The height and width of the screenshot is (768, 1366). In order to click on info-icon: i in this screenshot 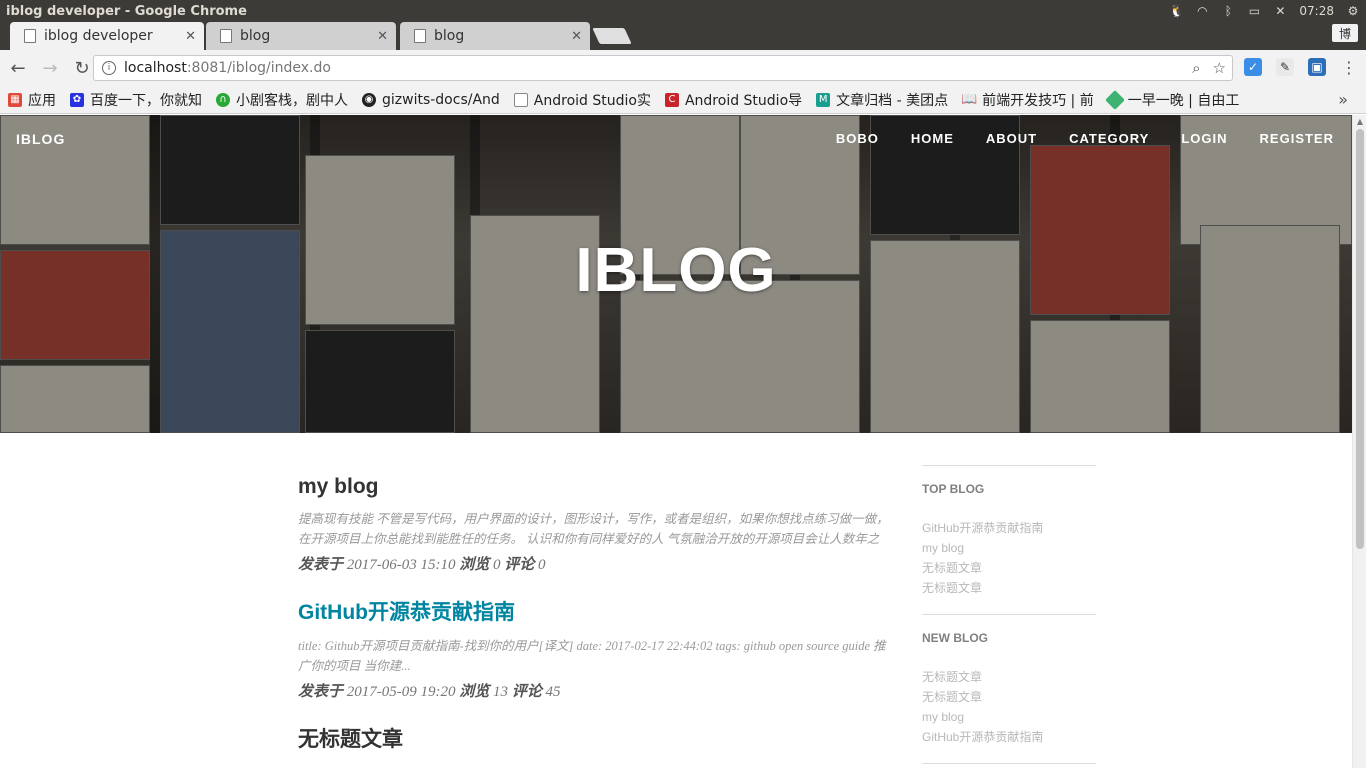, I will do `click(109, 68)`.